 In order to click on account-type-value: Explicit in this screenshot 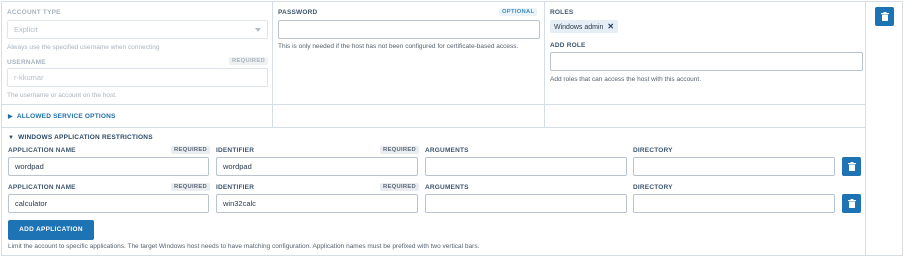, I will do `click(26, 29)`.